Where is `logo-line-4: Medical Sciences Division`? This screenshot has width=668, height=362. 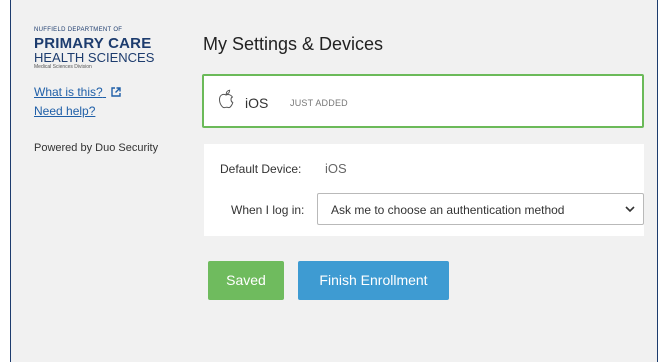
logo-line-4: Medical Sciences Division is located at coordinates (63, 67).